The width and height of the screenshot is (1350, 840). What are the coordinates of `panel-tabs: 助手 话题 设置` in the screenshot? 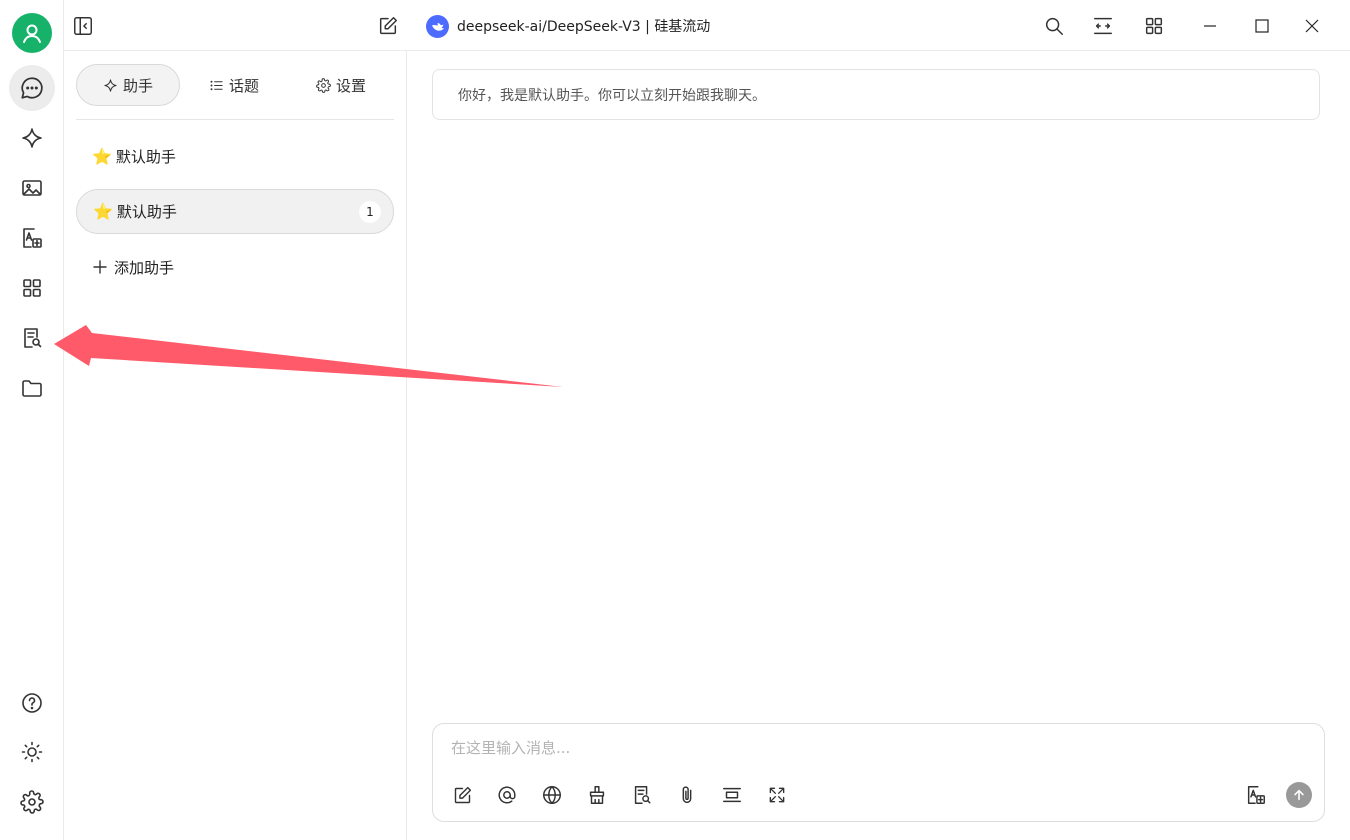 It's located at (235, 85).